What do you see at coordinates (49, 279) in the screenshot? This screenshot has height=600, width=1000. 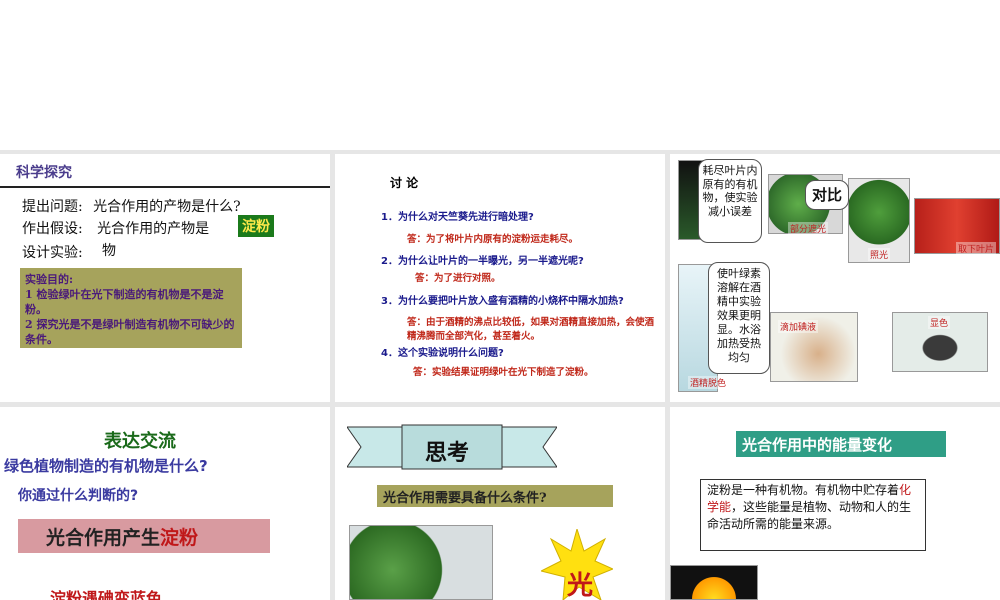 I see `purpose-heading: 实验目的:` at bounding box center [49, 279].